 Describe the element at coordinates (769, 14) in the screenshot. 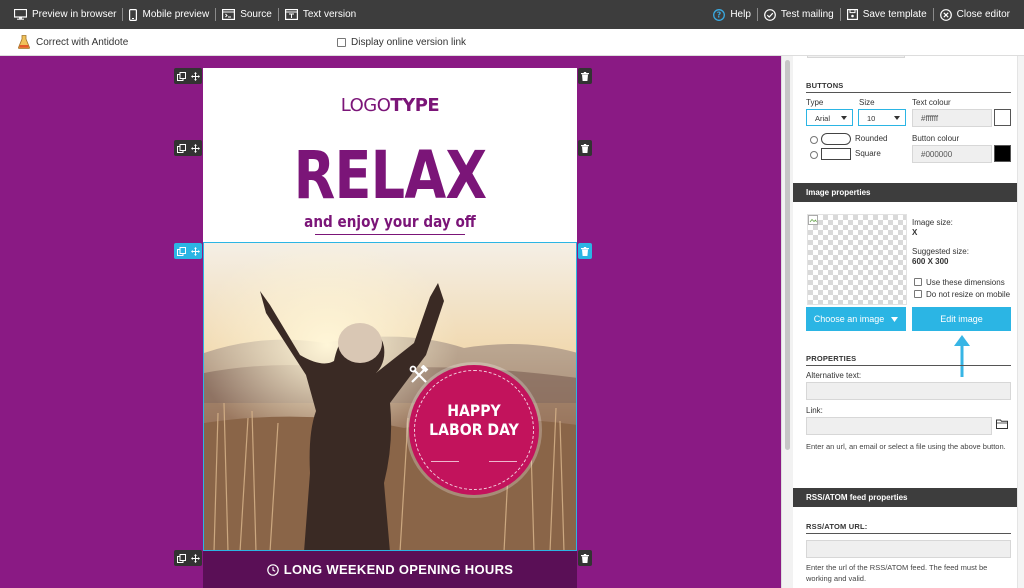

I see `check-circle-icon` at that location.